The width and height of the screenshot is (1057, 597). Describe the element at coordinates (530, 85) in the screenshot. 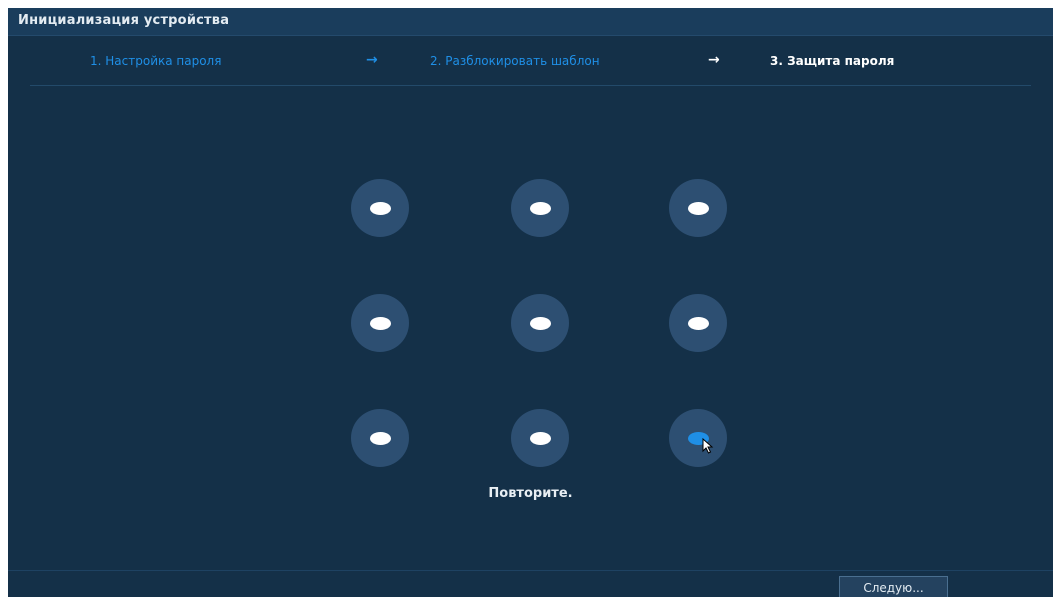

I see `steps-divider` at that location.